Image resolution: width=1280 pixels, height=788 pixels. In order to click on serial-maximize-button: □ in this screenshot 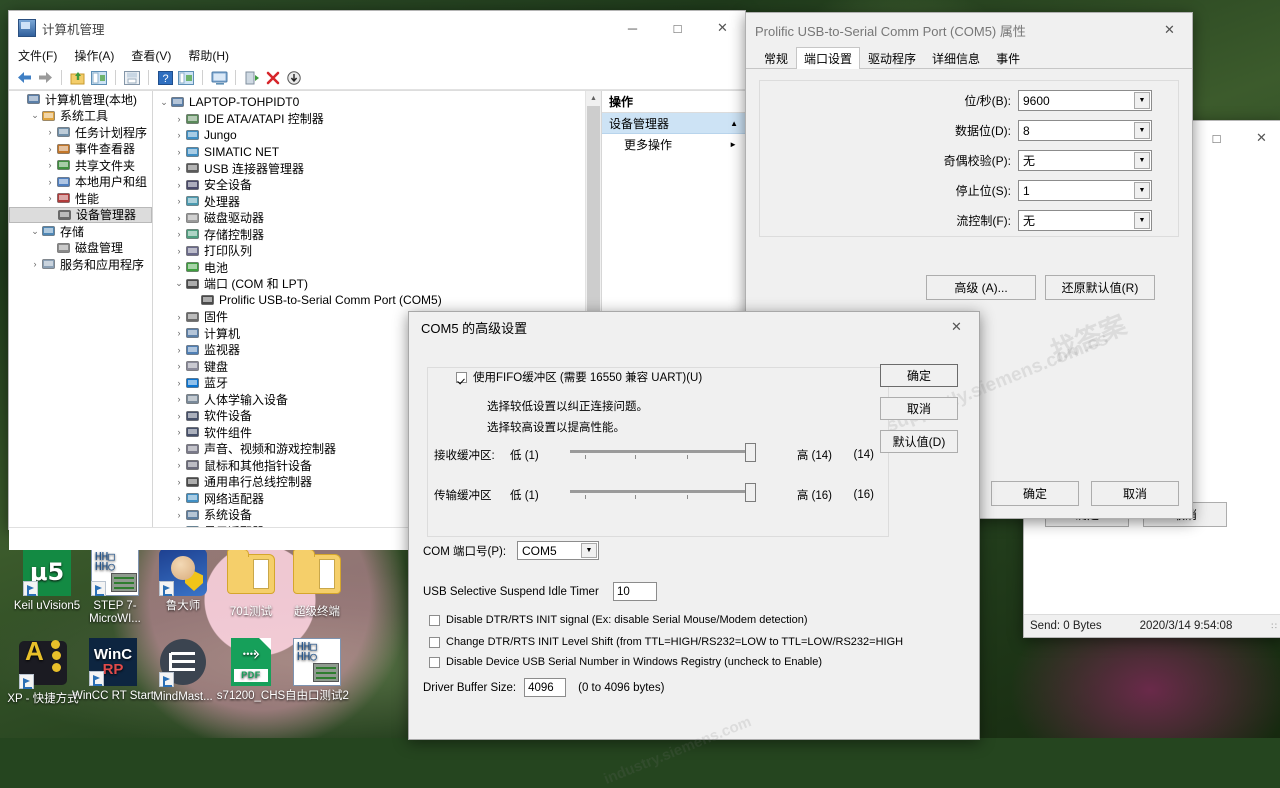, I will do `click(1216, 138)`.